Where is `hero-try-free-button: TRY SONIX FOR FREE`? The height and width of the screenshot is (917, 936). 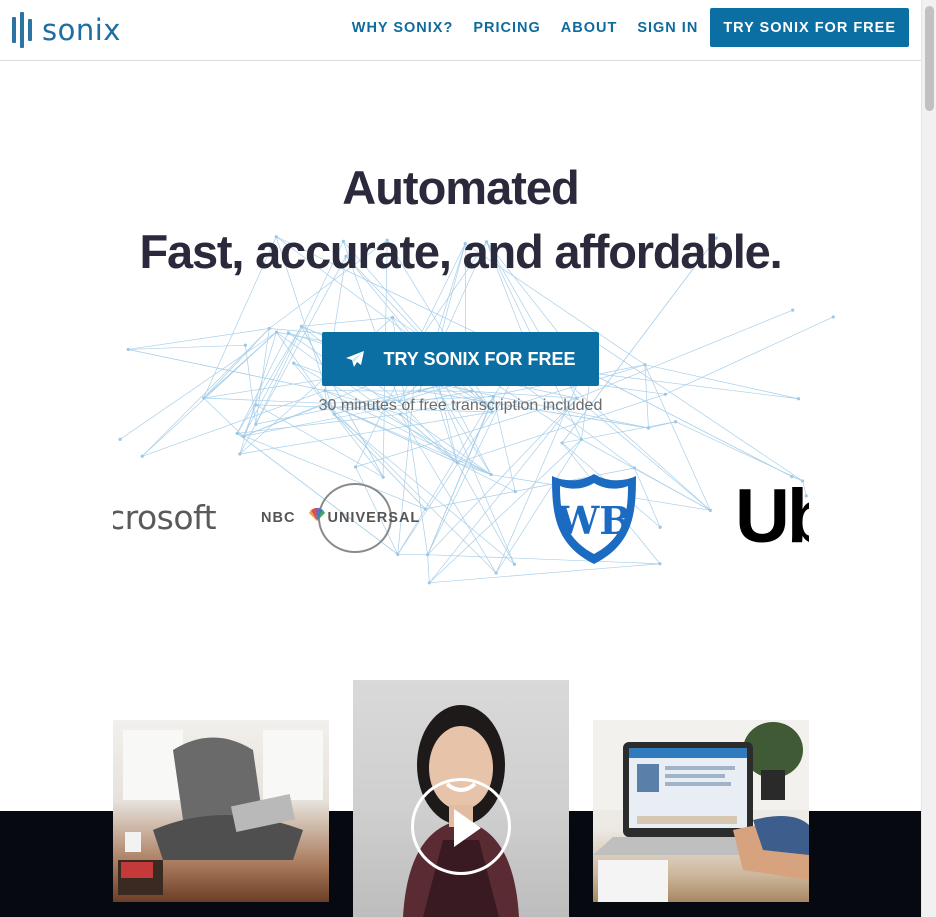
hero-try-free-button: TRY SONIX FOR FREE is located at coordinates (460, 359).